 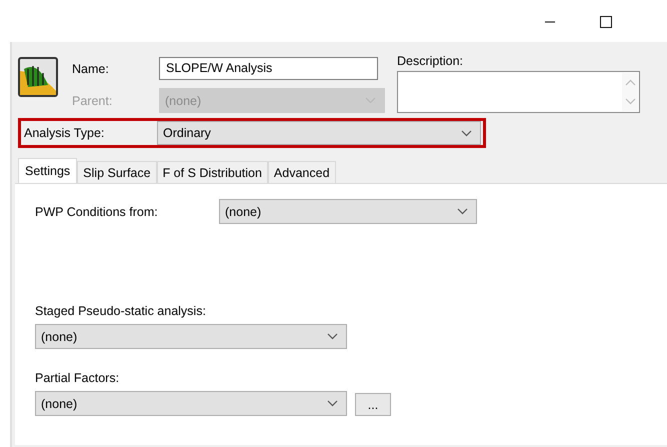 I want to click on pwp-dropdown: (none), so click(x=348, y=211).